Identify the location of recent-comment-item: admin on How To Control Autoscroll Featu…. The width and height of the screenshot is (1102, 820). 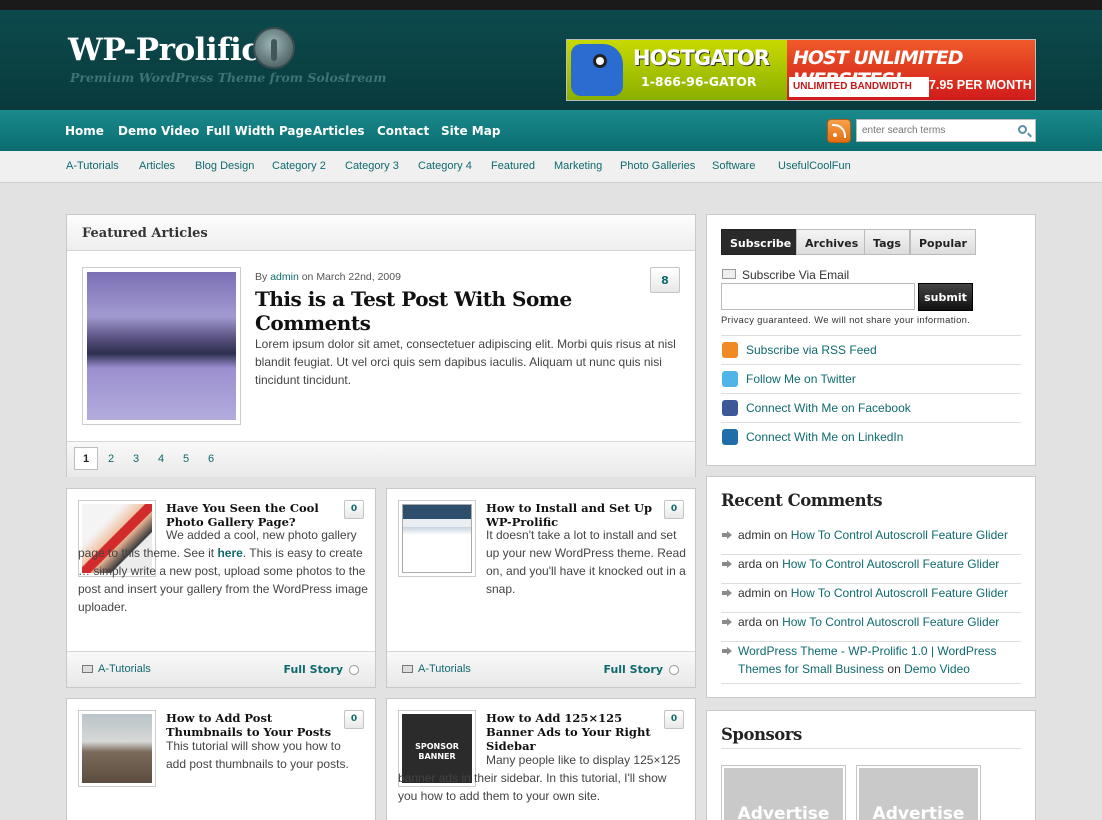
(871, 540).